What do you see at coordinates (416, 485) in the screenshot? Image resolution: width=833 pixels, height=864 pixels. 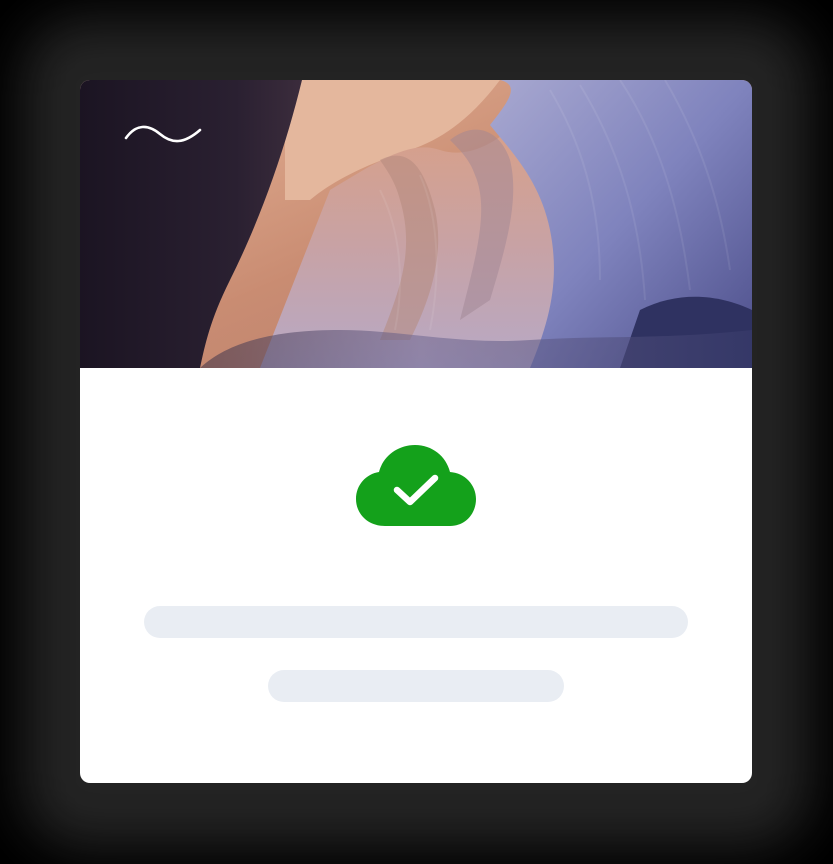 I see `cloud-check-icon` at bounding box center [416, 485].